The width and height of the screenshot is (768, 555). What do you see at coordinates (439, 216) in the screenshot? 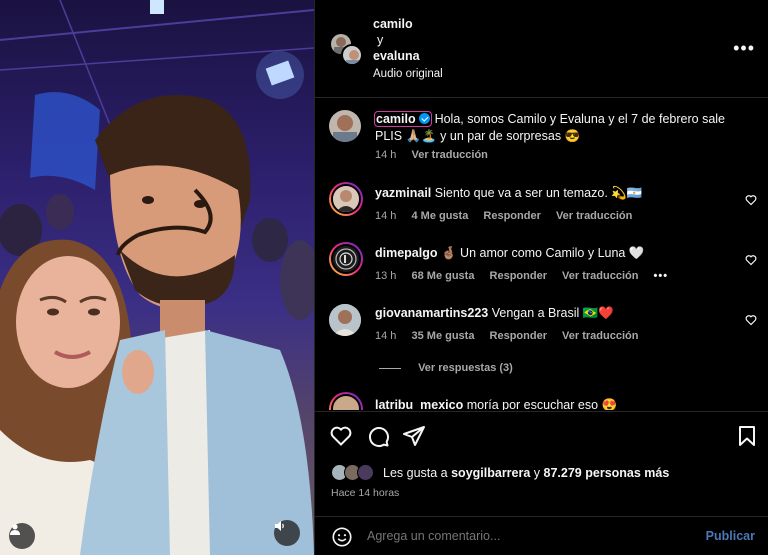
I see `comment-likes: 4 Me gusta` at bounding box center [439, 216].